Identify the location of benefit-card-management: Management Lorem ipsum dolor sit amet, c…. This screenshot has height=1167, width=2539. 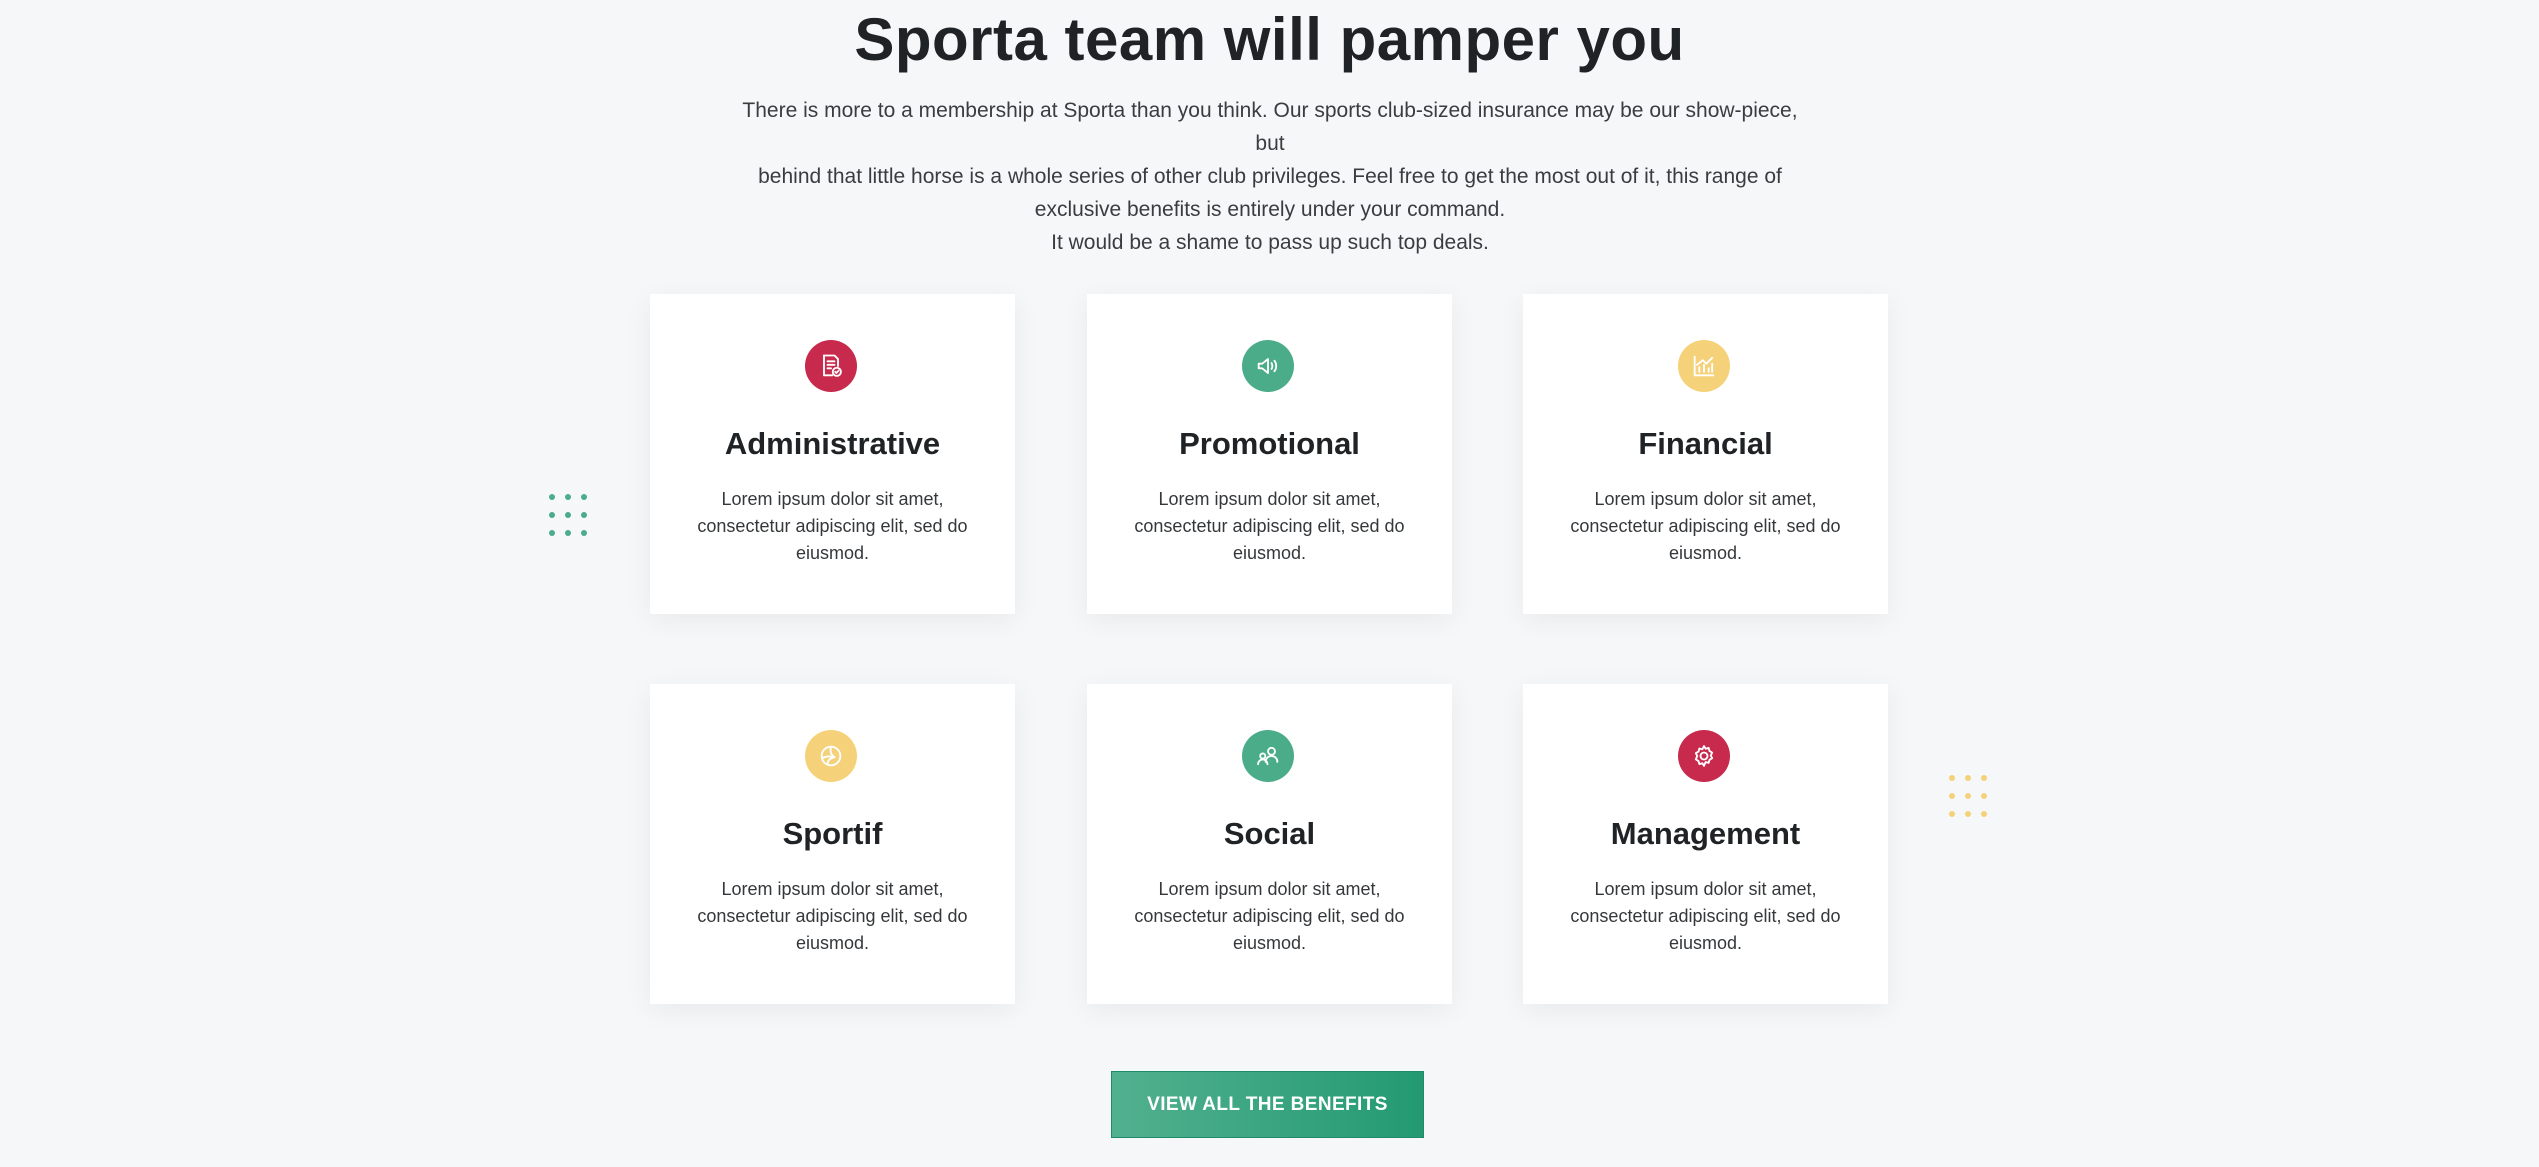
(1705, 844).